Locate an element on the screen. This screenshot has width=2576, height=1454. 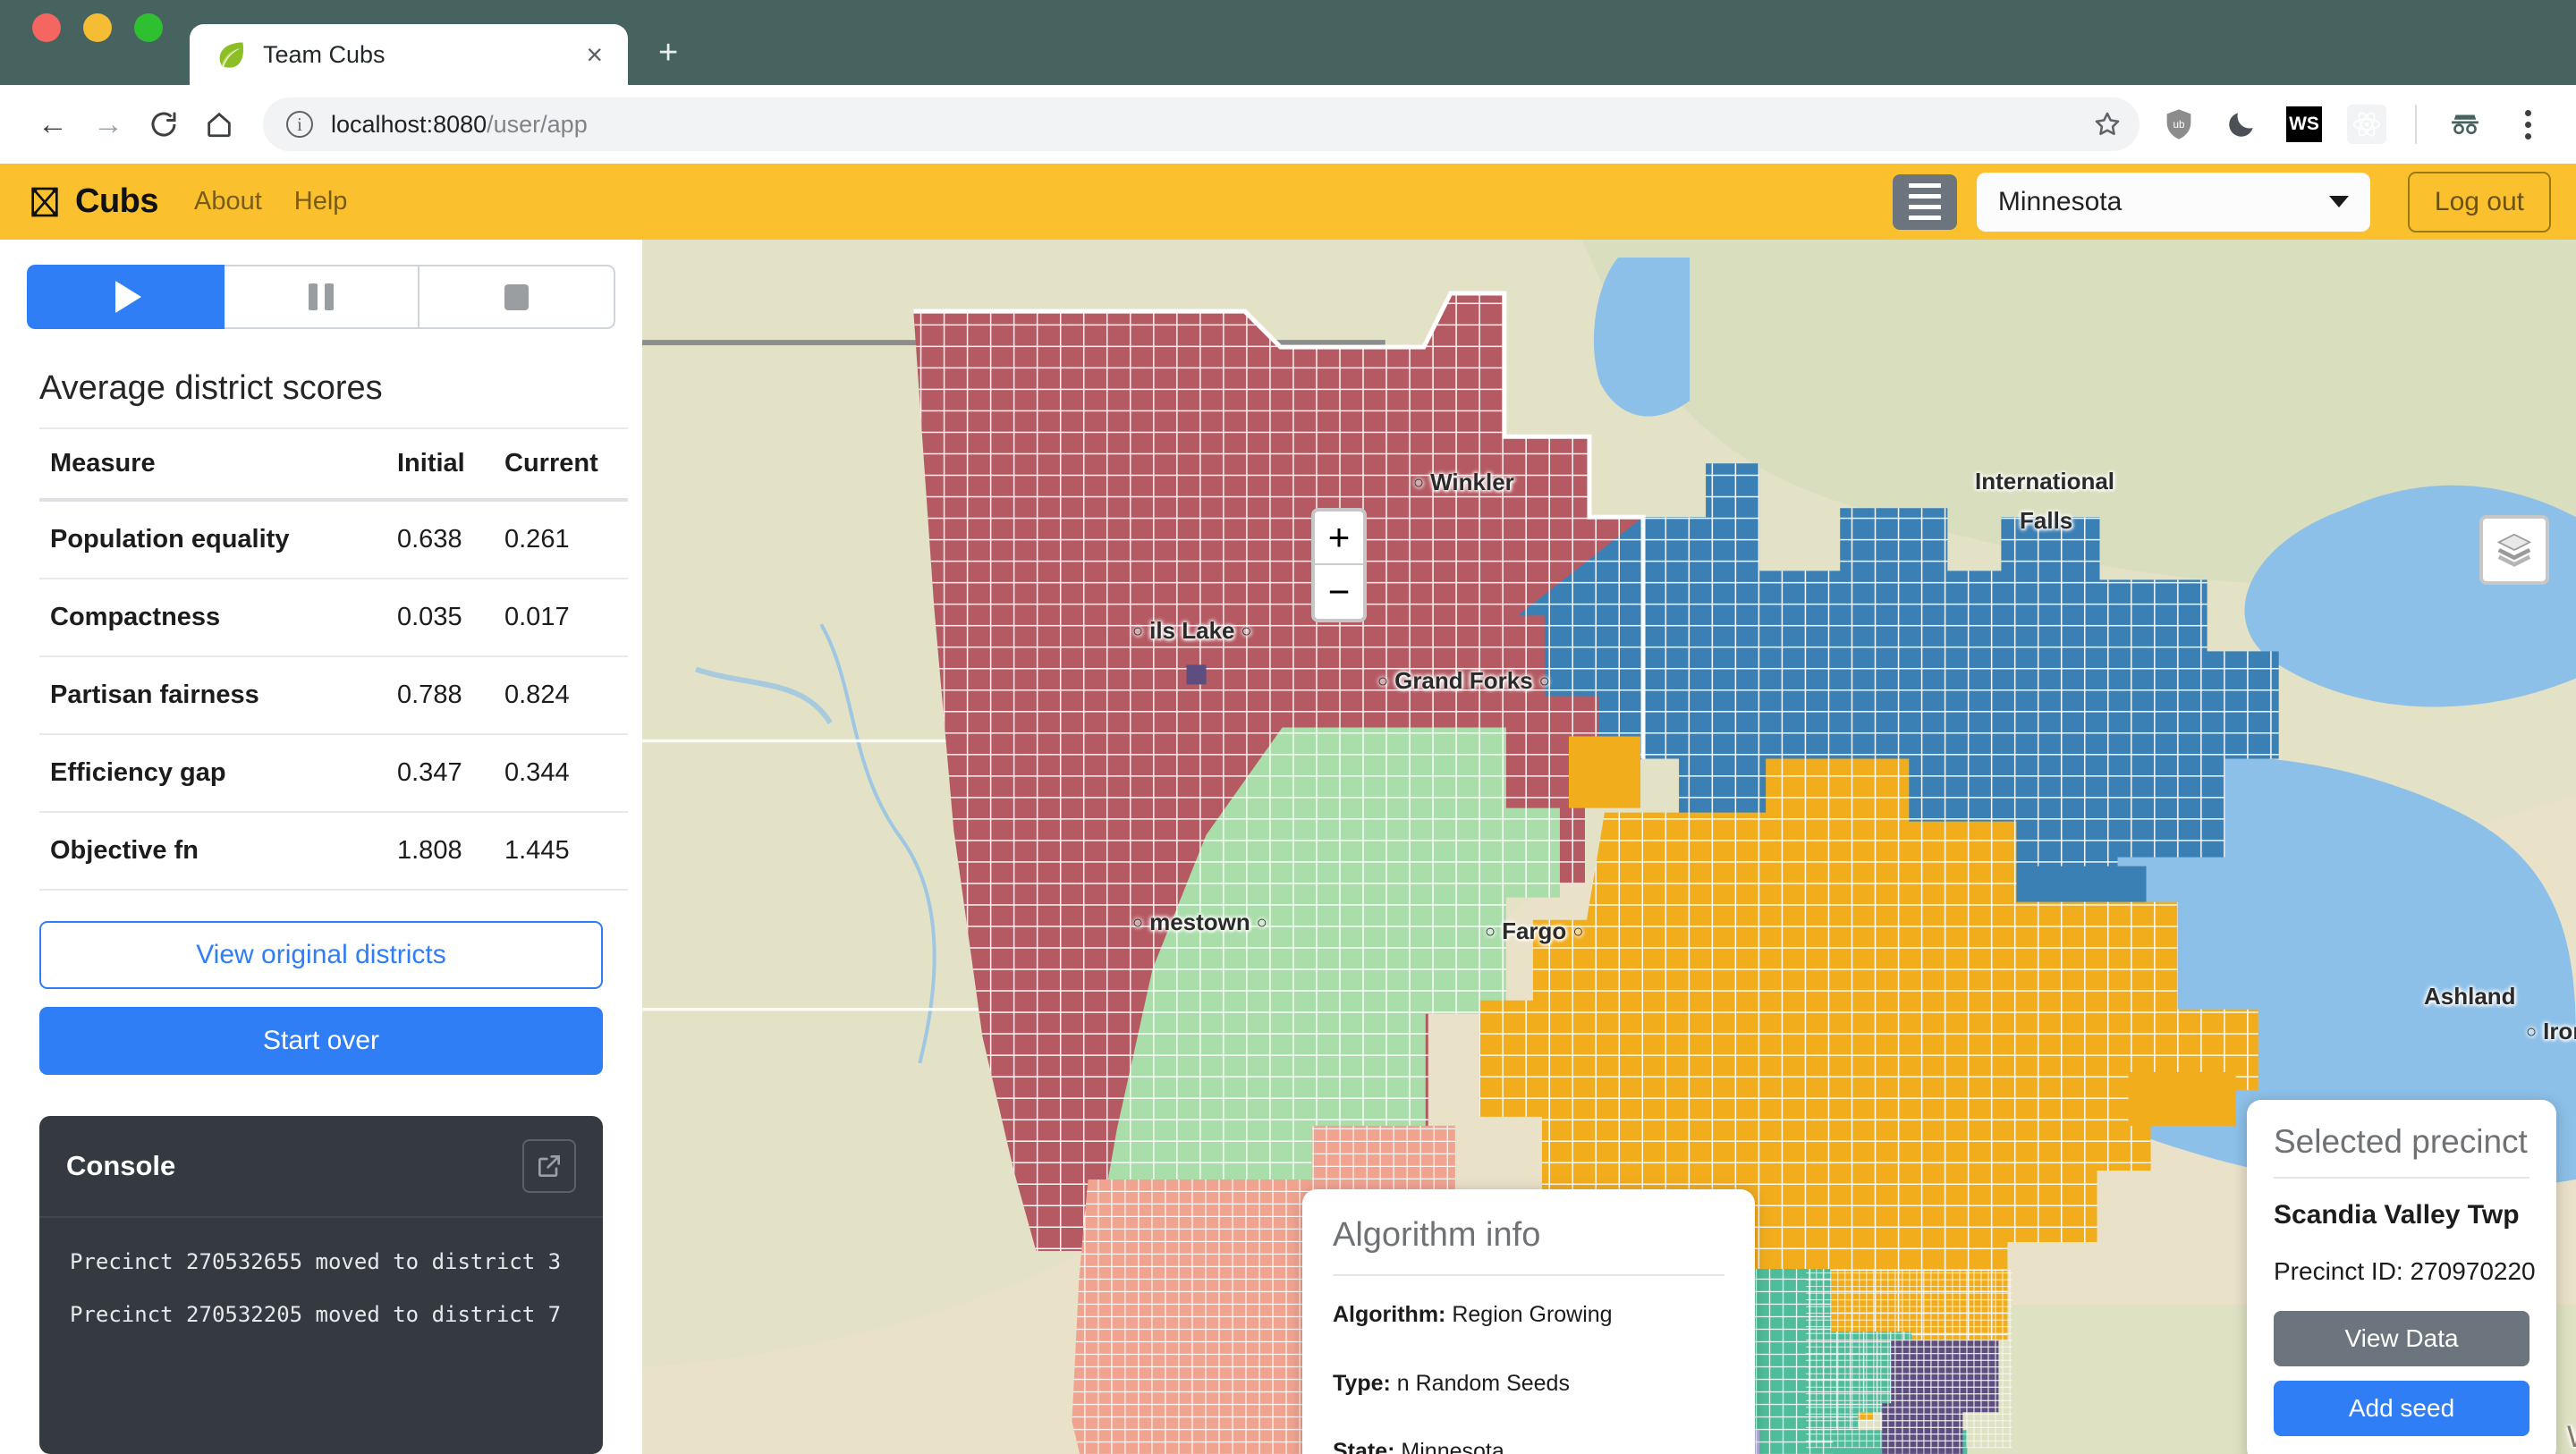
address-bar: i localhost:8080/user/app is located at coordinates (1201, 124).